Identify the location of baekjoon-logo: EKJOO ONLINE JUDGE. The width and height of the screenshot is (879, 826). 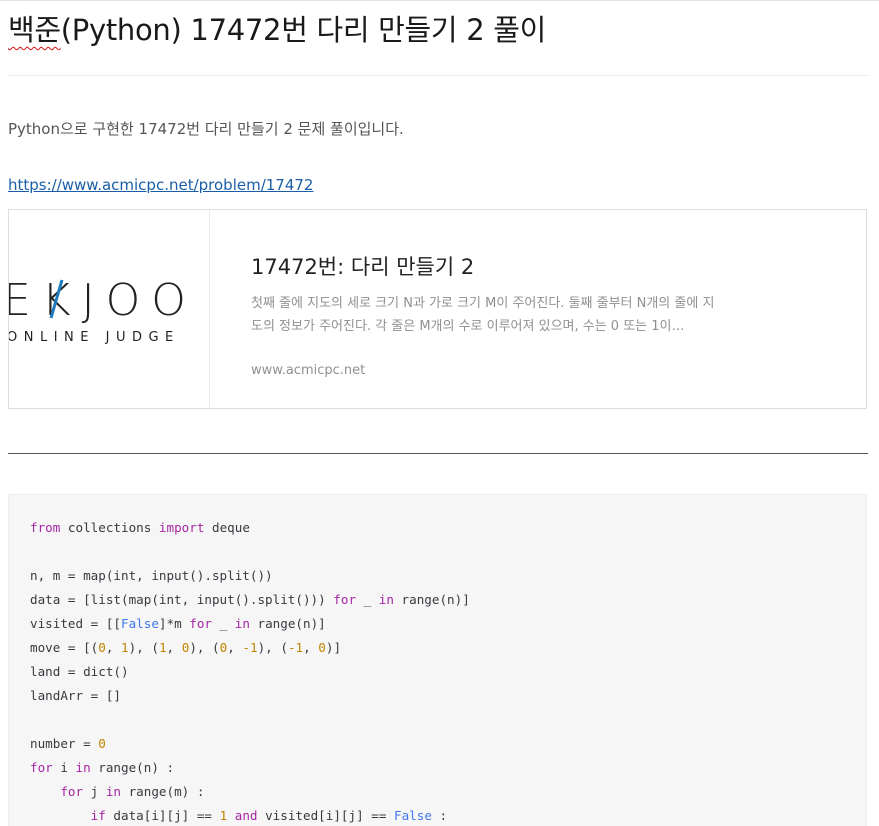
(103, 310).